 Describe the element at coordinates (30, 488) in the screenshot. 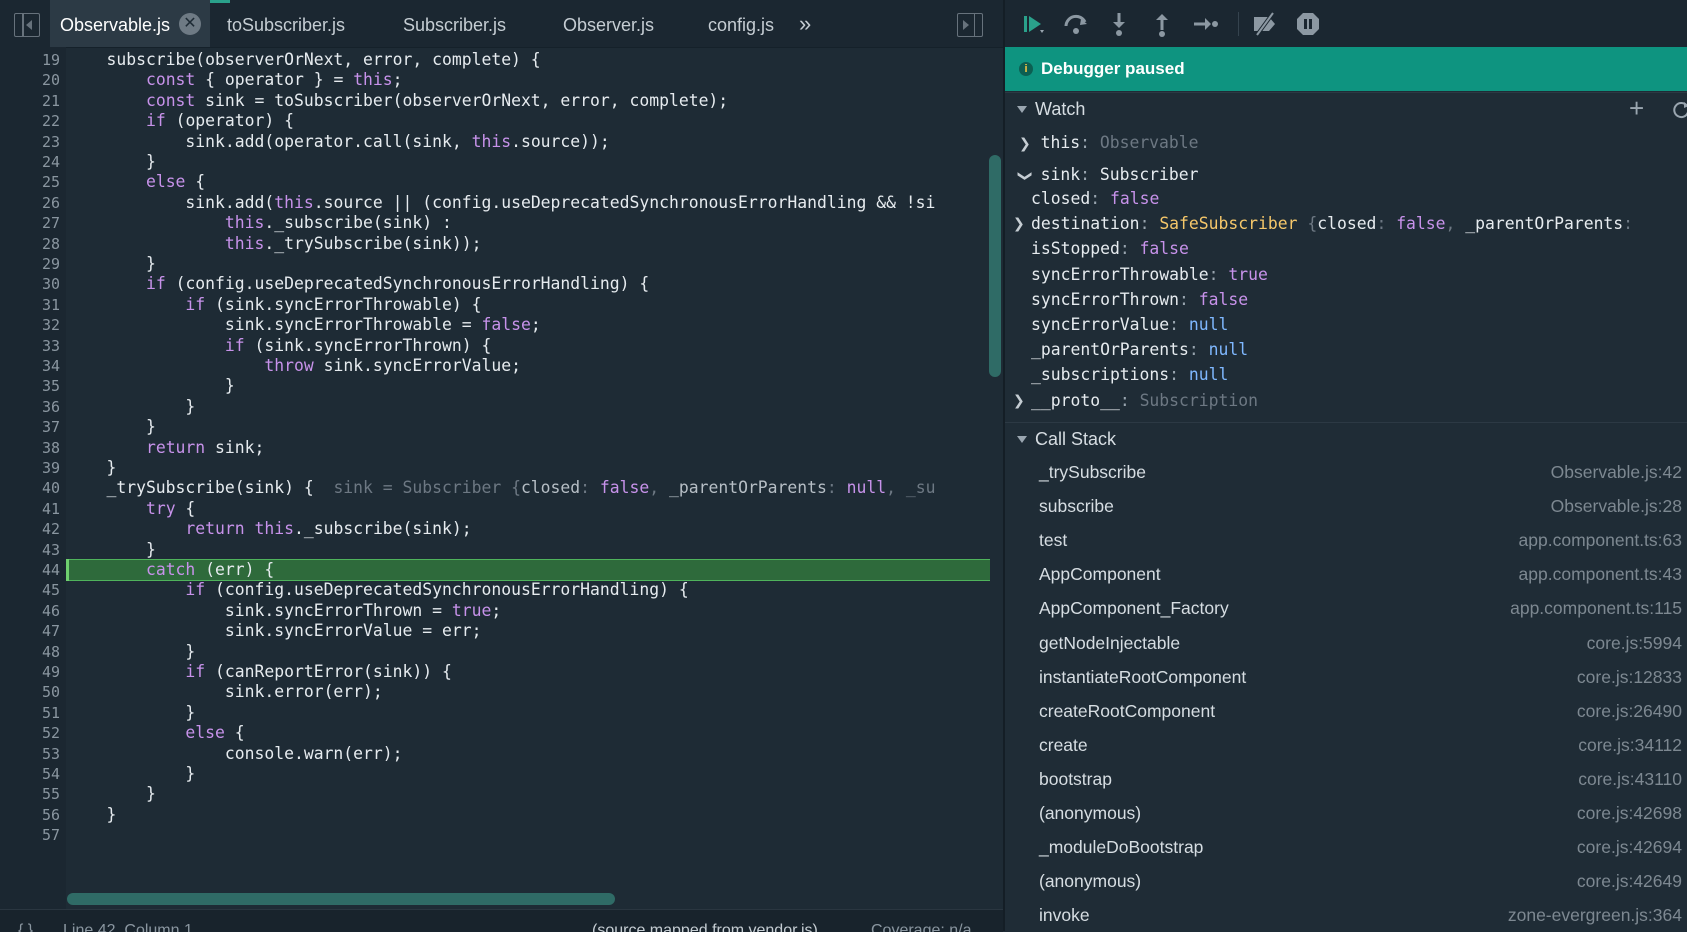

I see `line-number: 40` at that location.